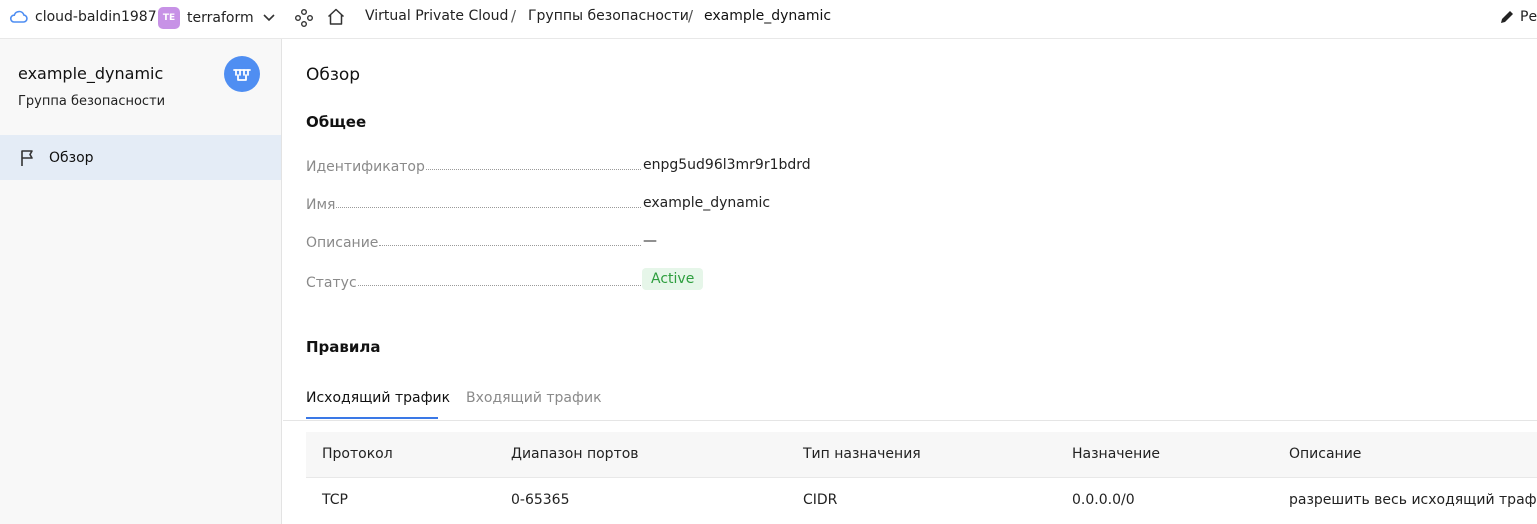 The image size is (1537, 524). I want to click on security-group-icon, so click(242, 74).